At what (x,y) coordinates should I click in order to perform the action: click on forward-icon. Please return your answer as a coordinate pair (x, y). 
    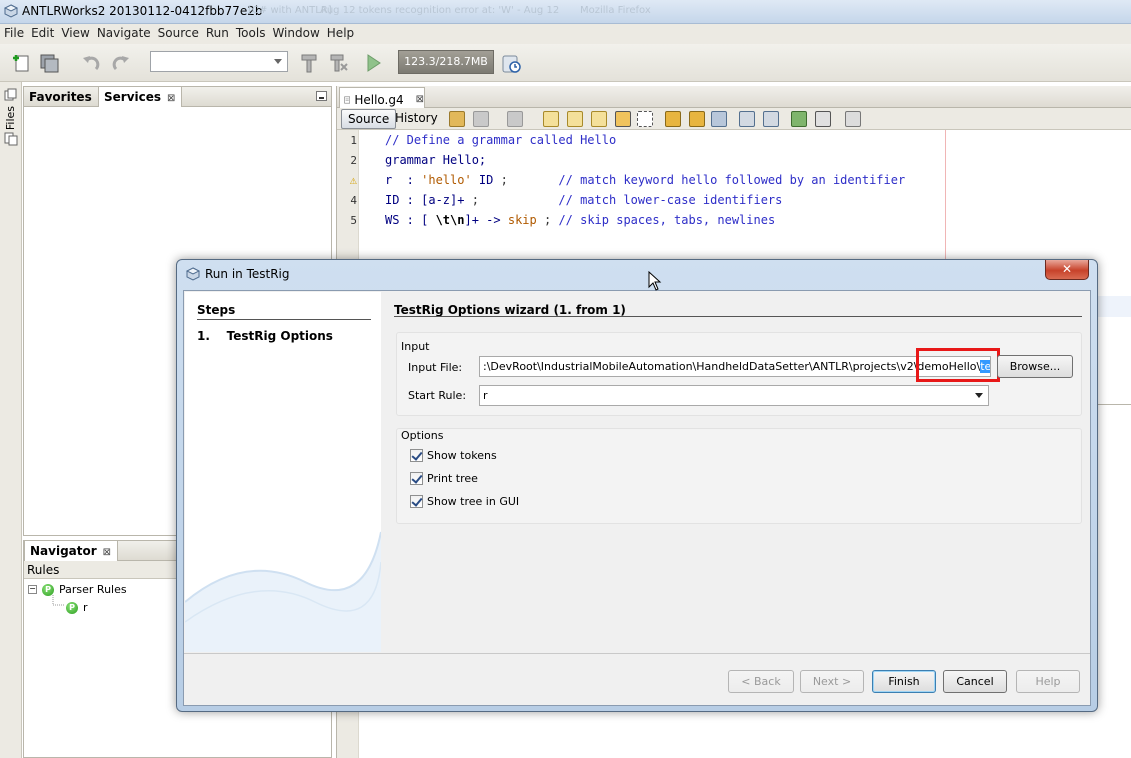
    Looking at the image, I should click on (515, 119).